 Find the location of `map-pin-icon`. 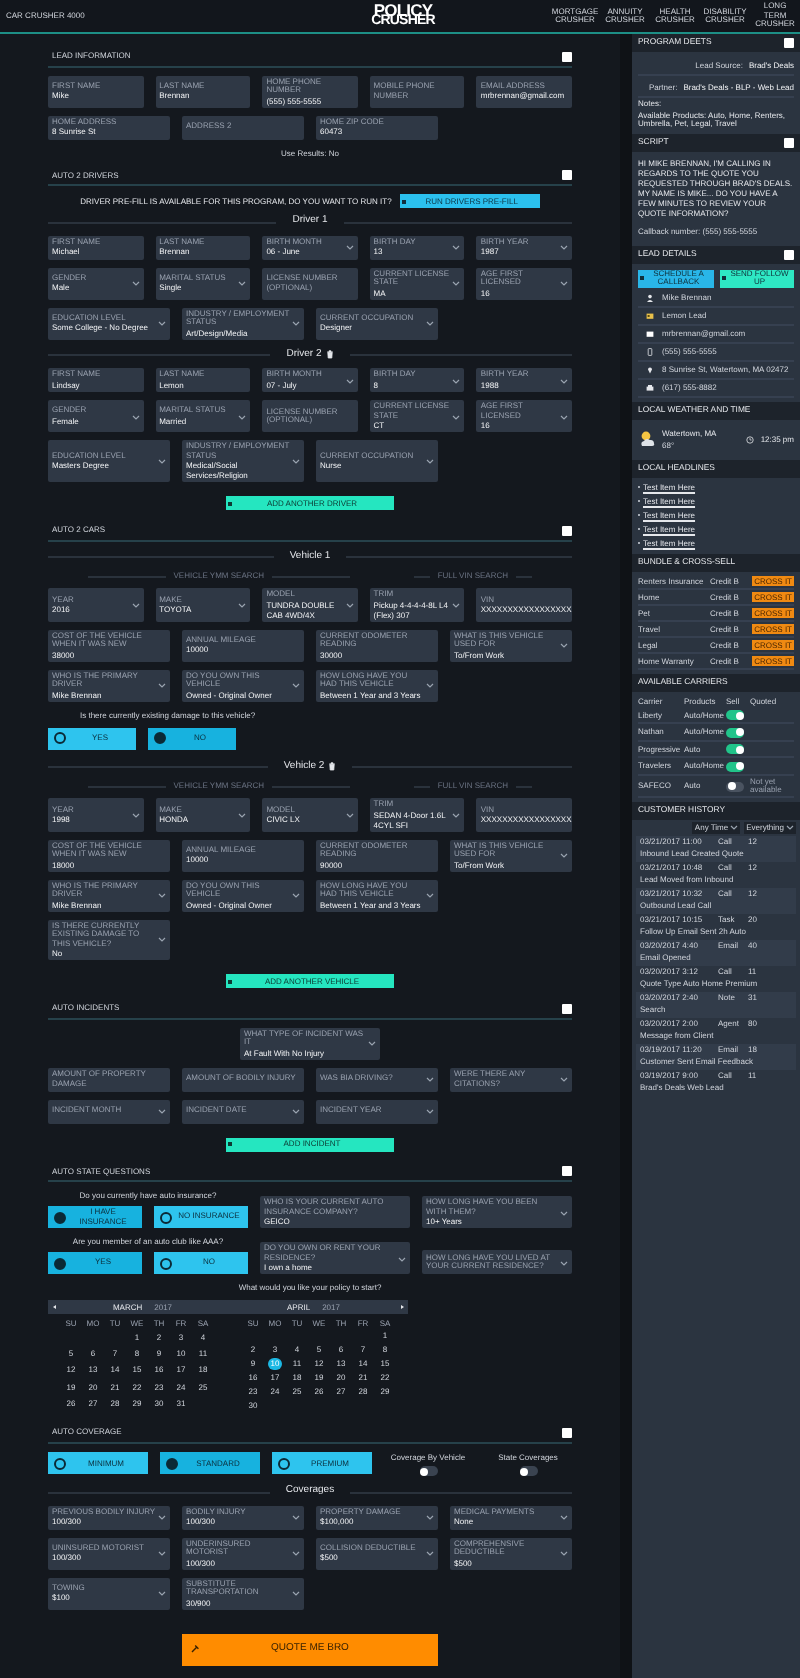

map-pin-icon is located at coordinates (650, 370).